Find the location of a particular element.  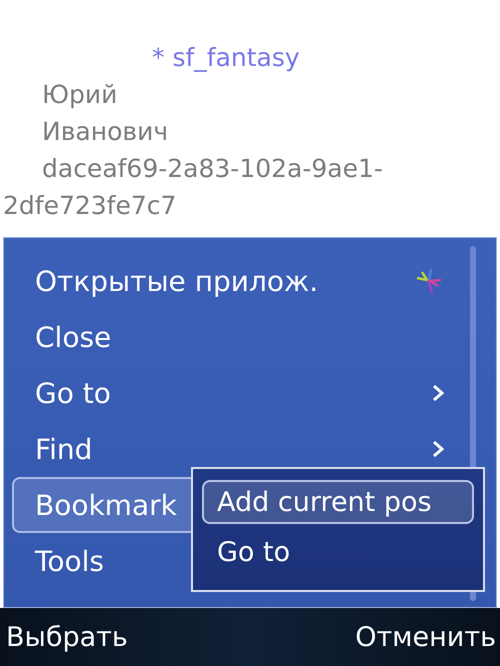

menu-item: Close is located at coordinates (240, 337).